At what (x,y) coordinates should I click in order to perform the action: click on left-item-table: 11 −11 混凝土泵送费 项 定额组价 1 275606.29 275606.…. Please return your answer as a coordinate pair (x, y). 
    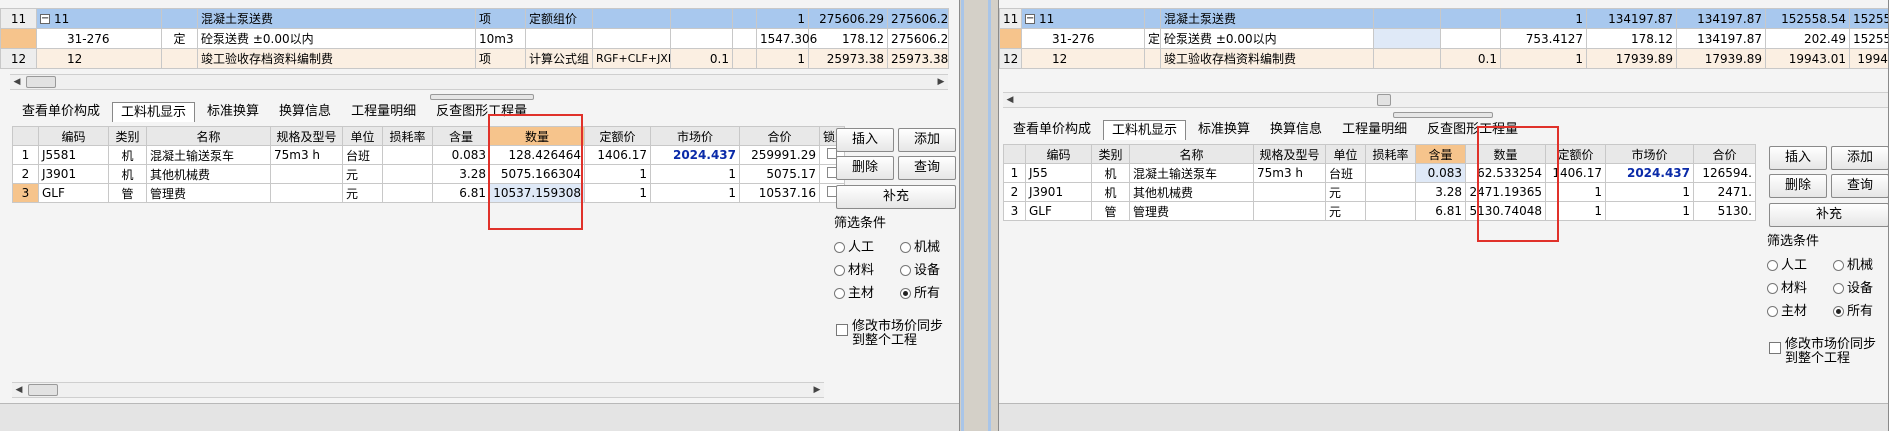
    Looking at the image, I should click on (474, 38).